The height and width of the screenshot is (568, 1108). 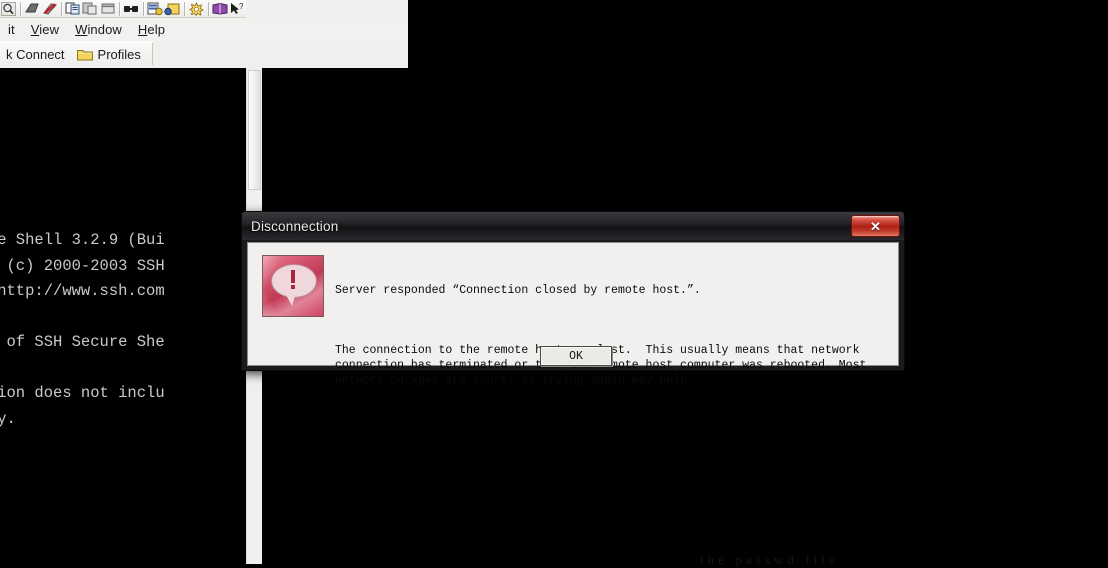 I want to click on menu-item-view: View, so click(x=45, y=29).